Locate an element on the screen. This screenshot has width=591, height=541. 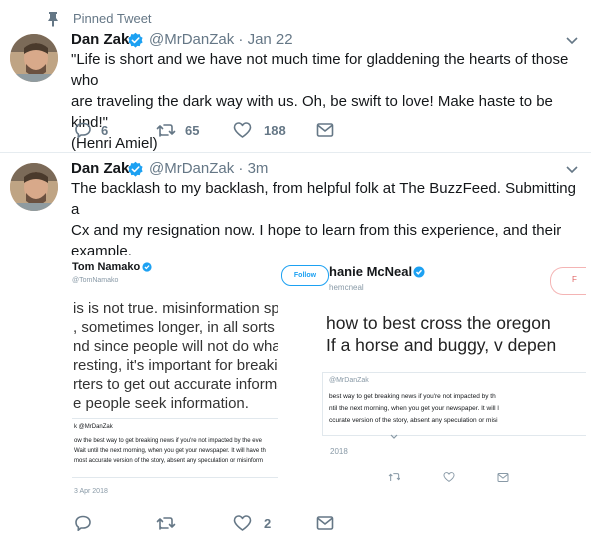
screenshot-follow-button: Follow is located at coordinates (305, 275).